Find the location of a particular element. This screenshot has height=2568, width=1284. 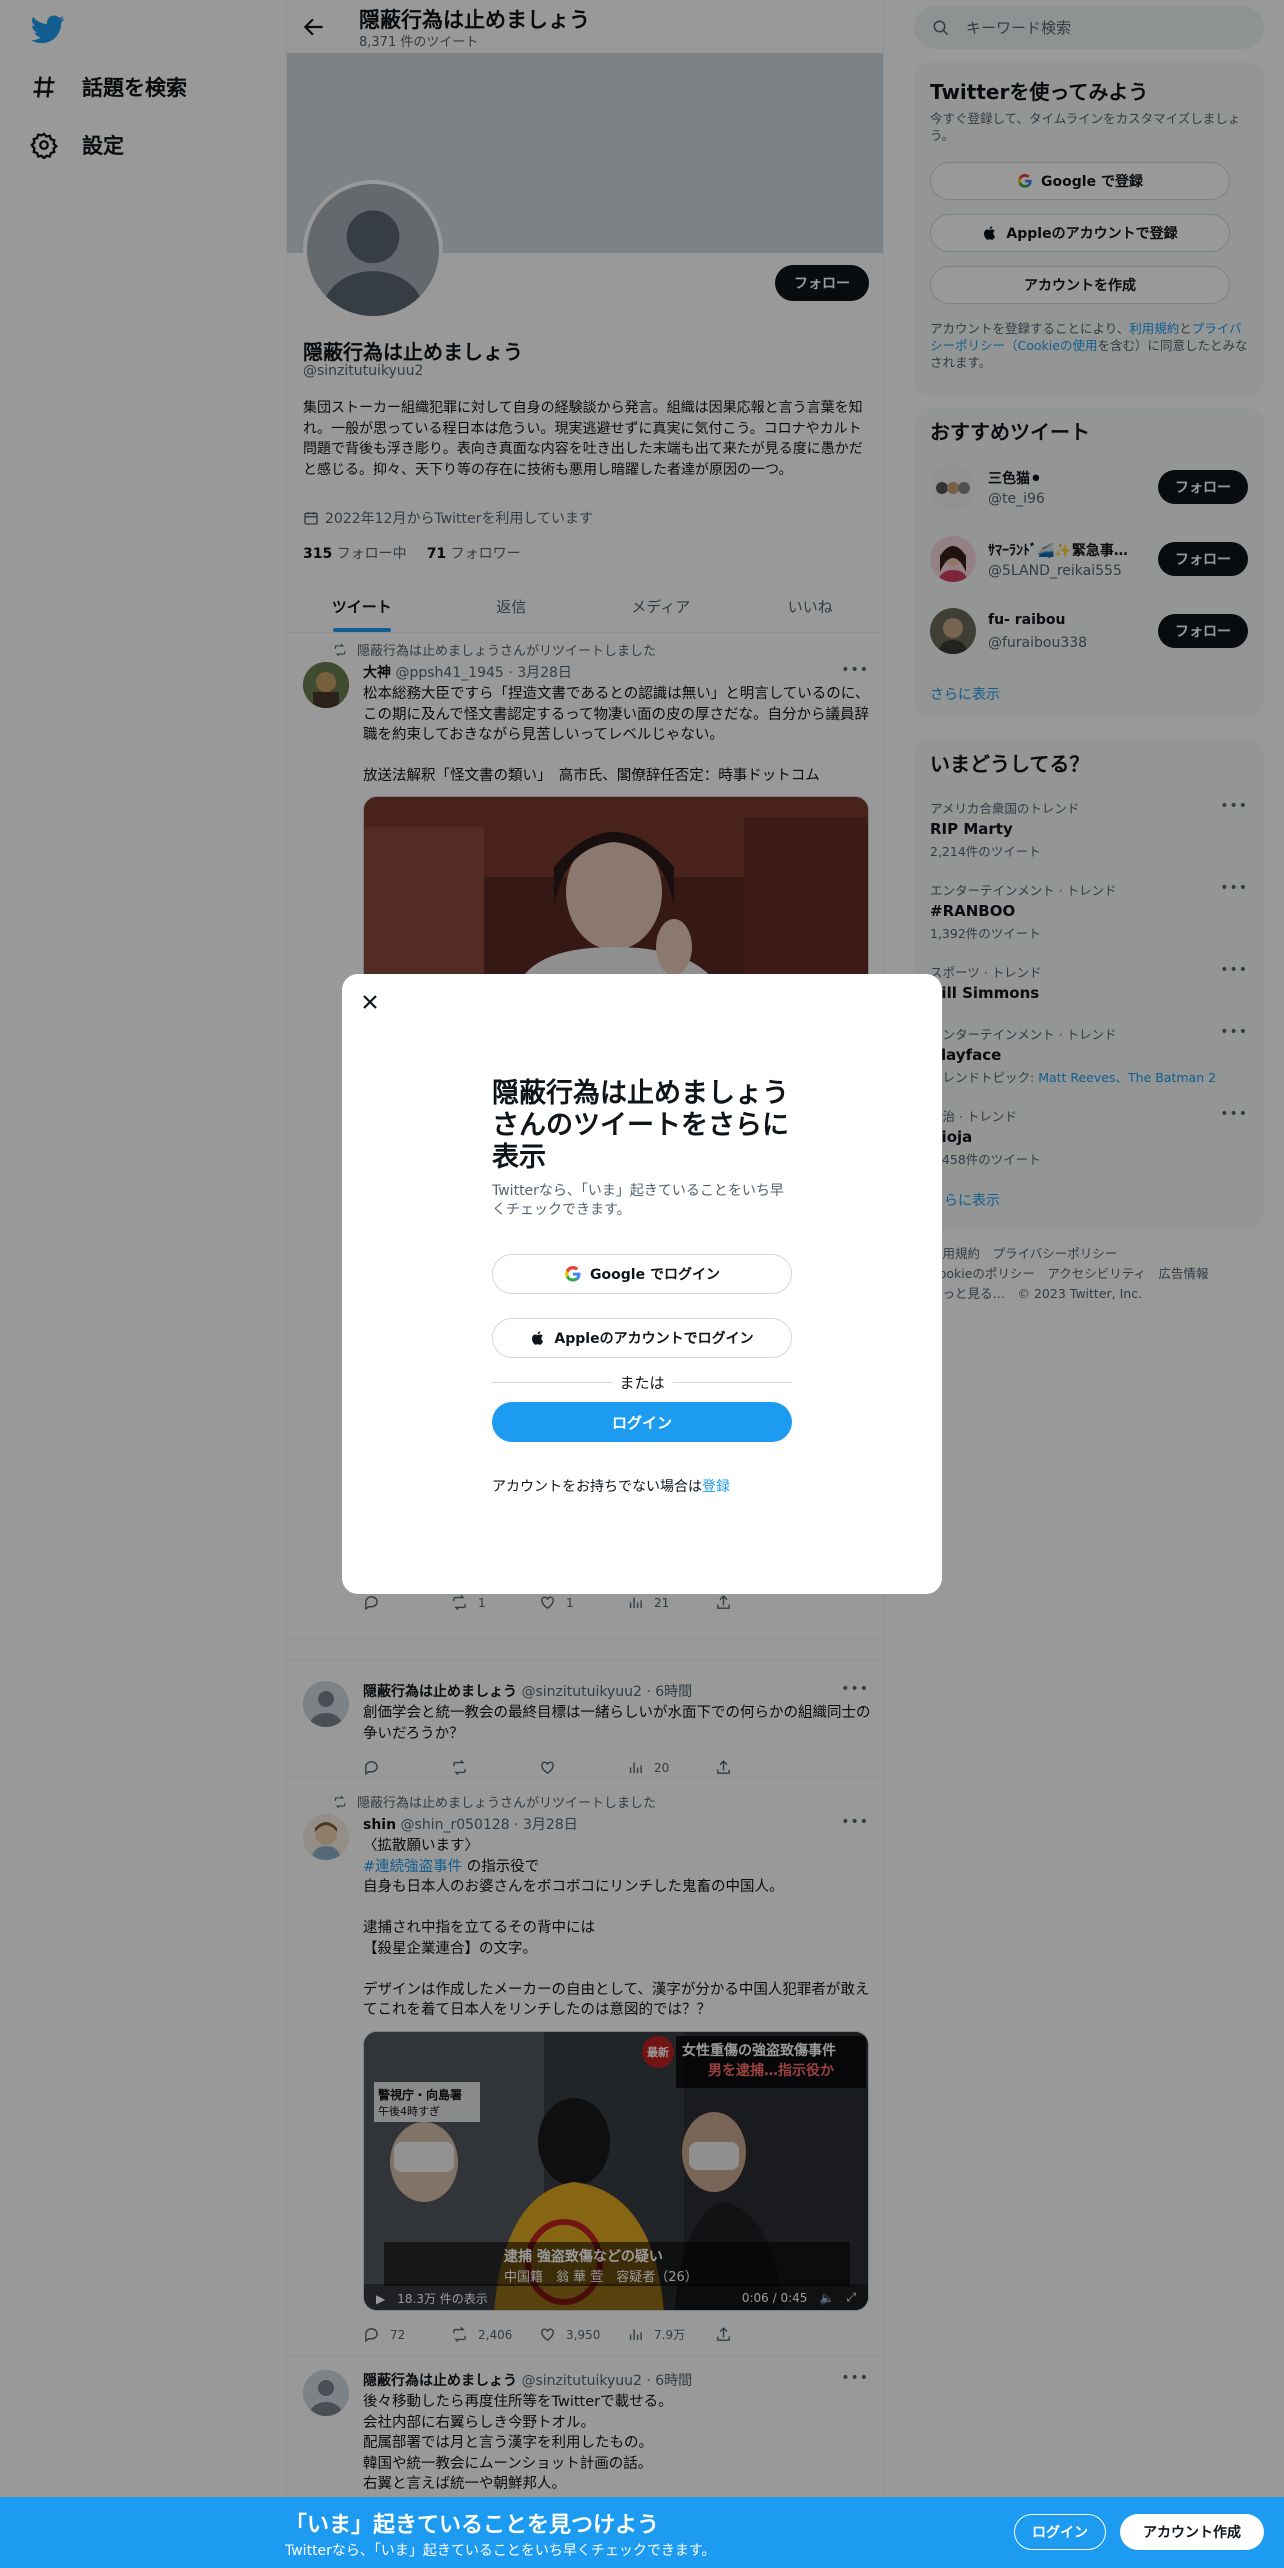

or-divider: または is located at coordinates (642, 1382).